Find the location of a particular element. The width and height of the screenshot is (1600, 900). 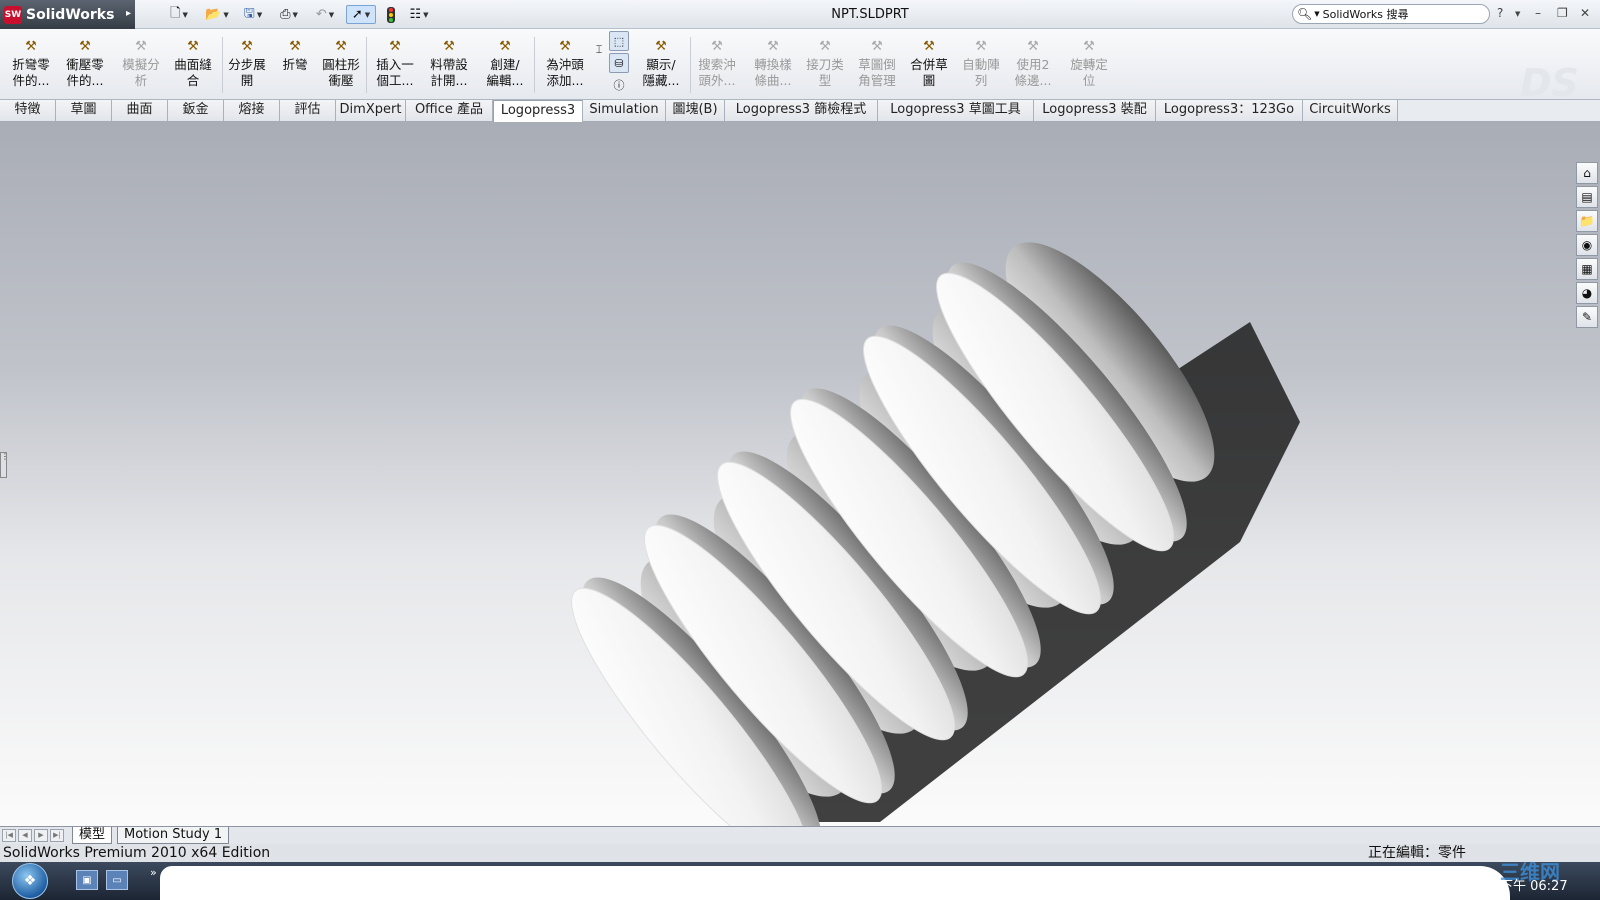

command-tab: 草圖 is located at coordinates (84, 110).